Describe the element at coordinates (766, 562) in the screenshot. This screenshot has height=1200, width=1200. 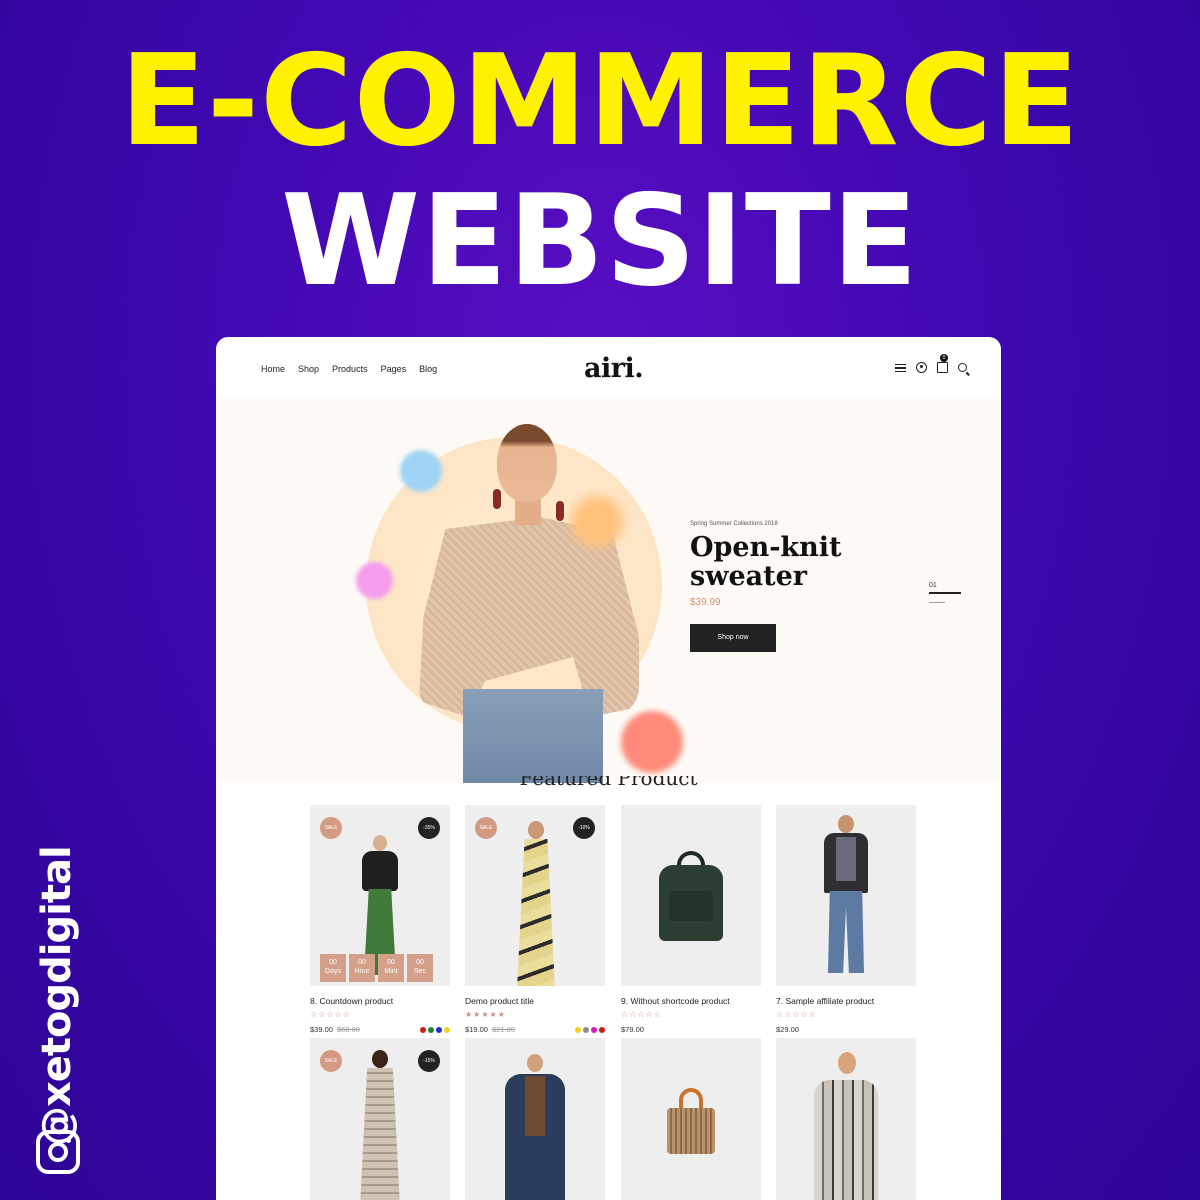
I see `hero-title: Open-knit sweater` at that location.